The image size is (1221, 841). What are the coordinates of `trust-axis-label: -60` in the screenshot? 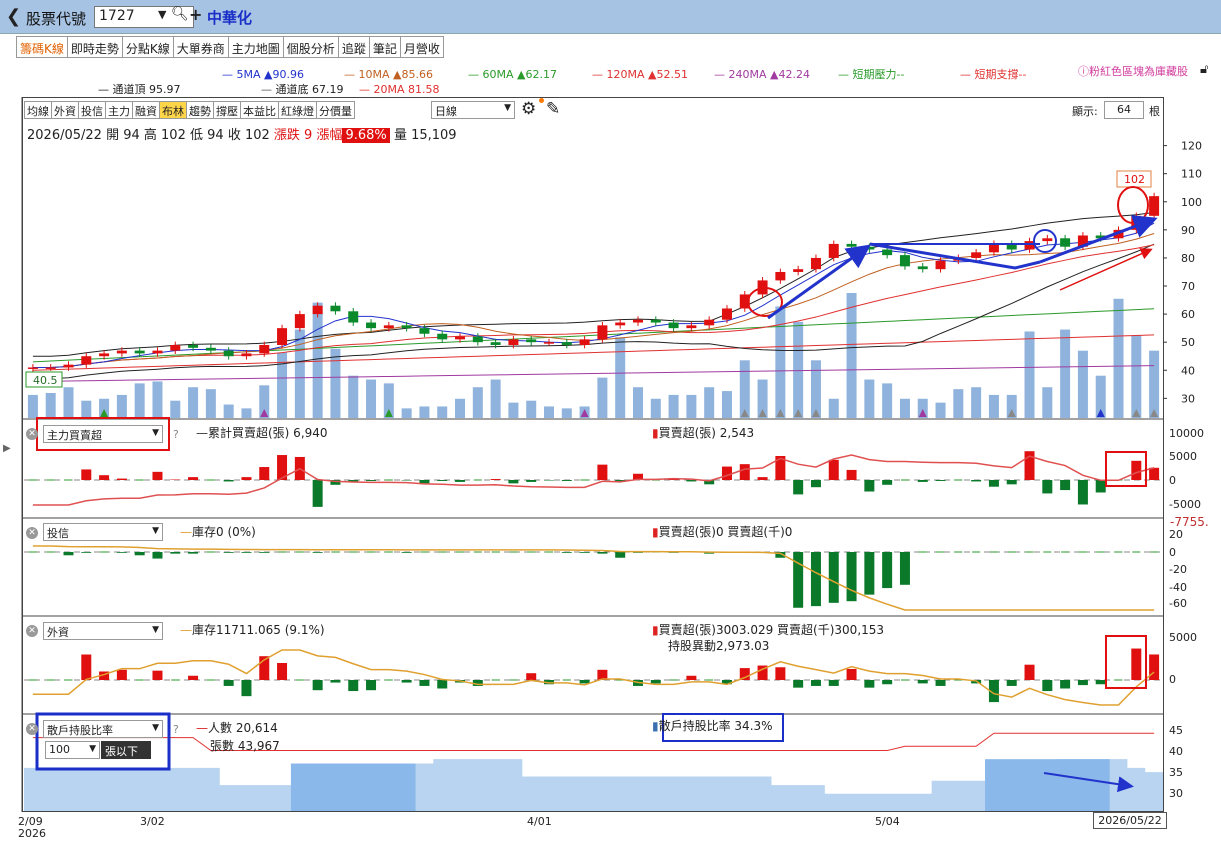 It's located at (1178, 603).